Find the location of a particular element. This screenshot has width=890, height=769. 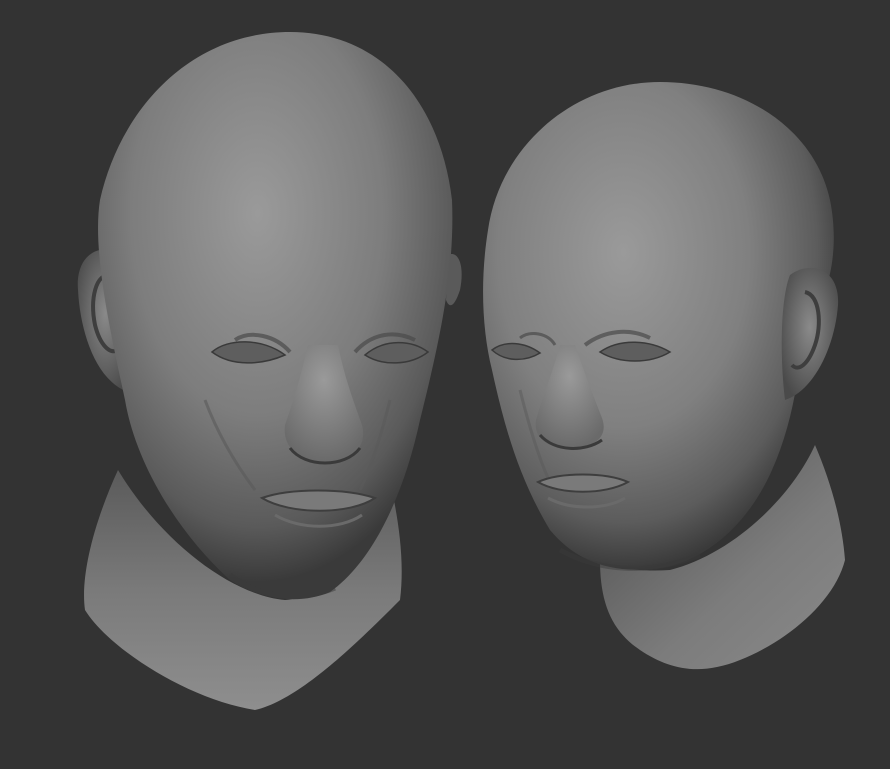

ear-three-quarter is located at coordinates (810, 333).